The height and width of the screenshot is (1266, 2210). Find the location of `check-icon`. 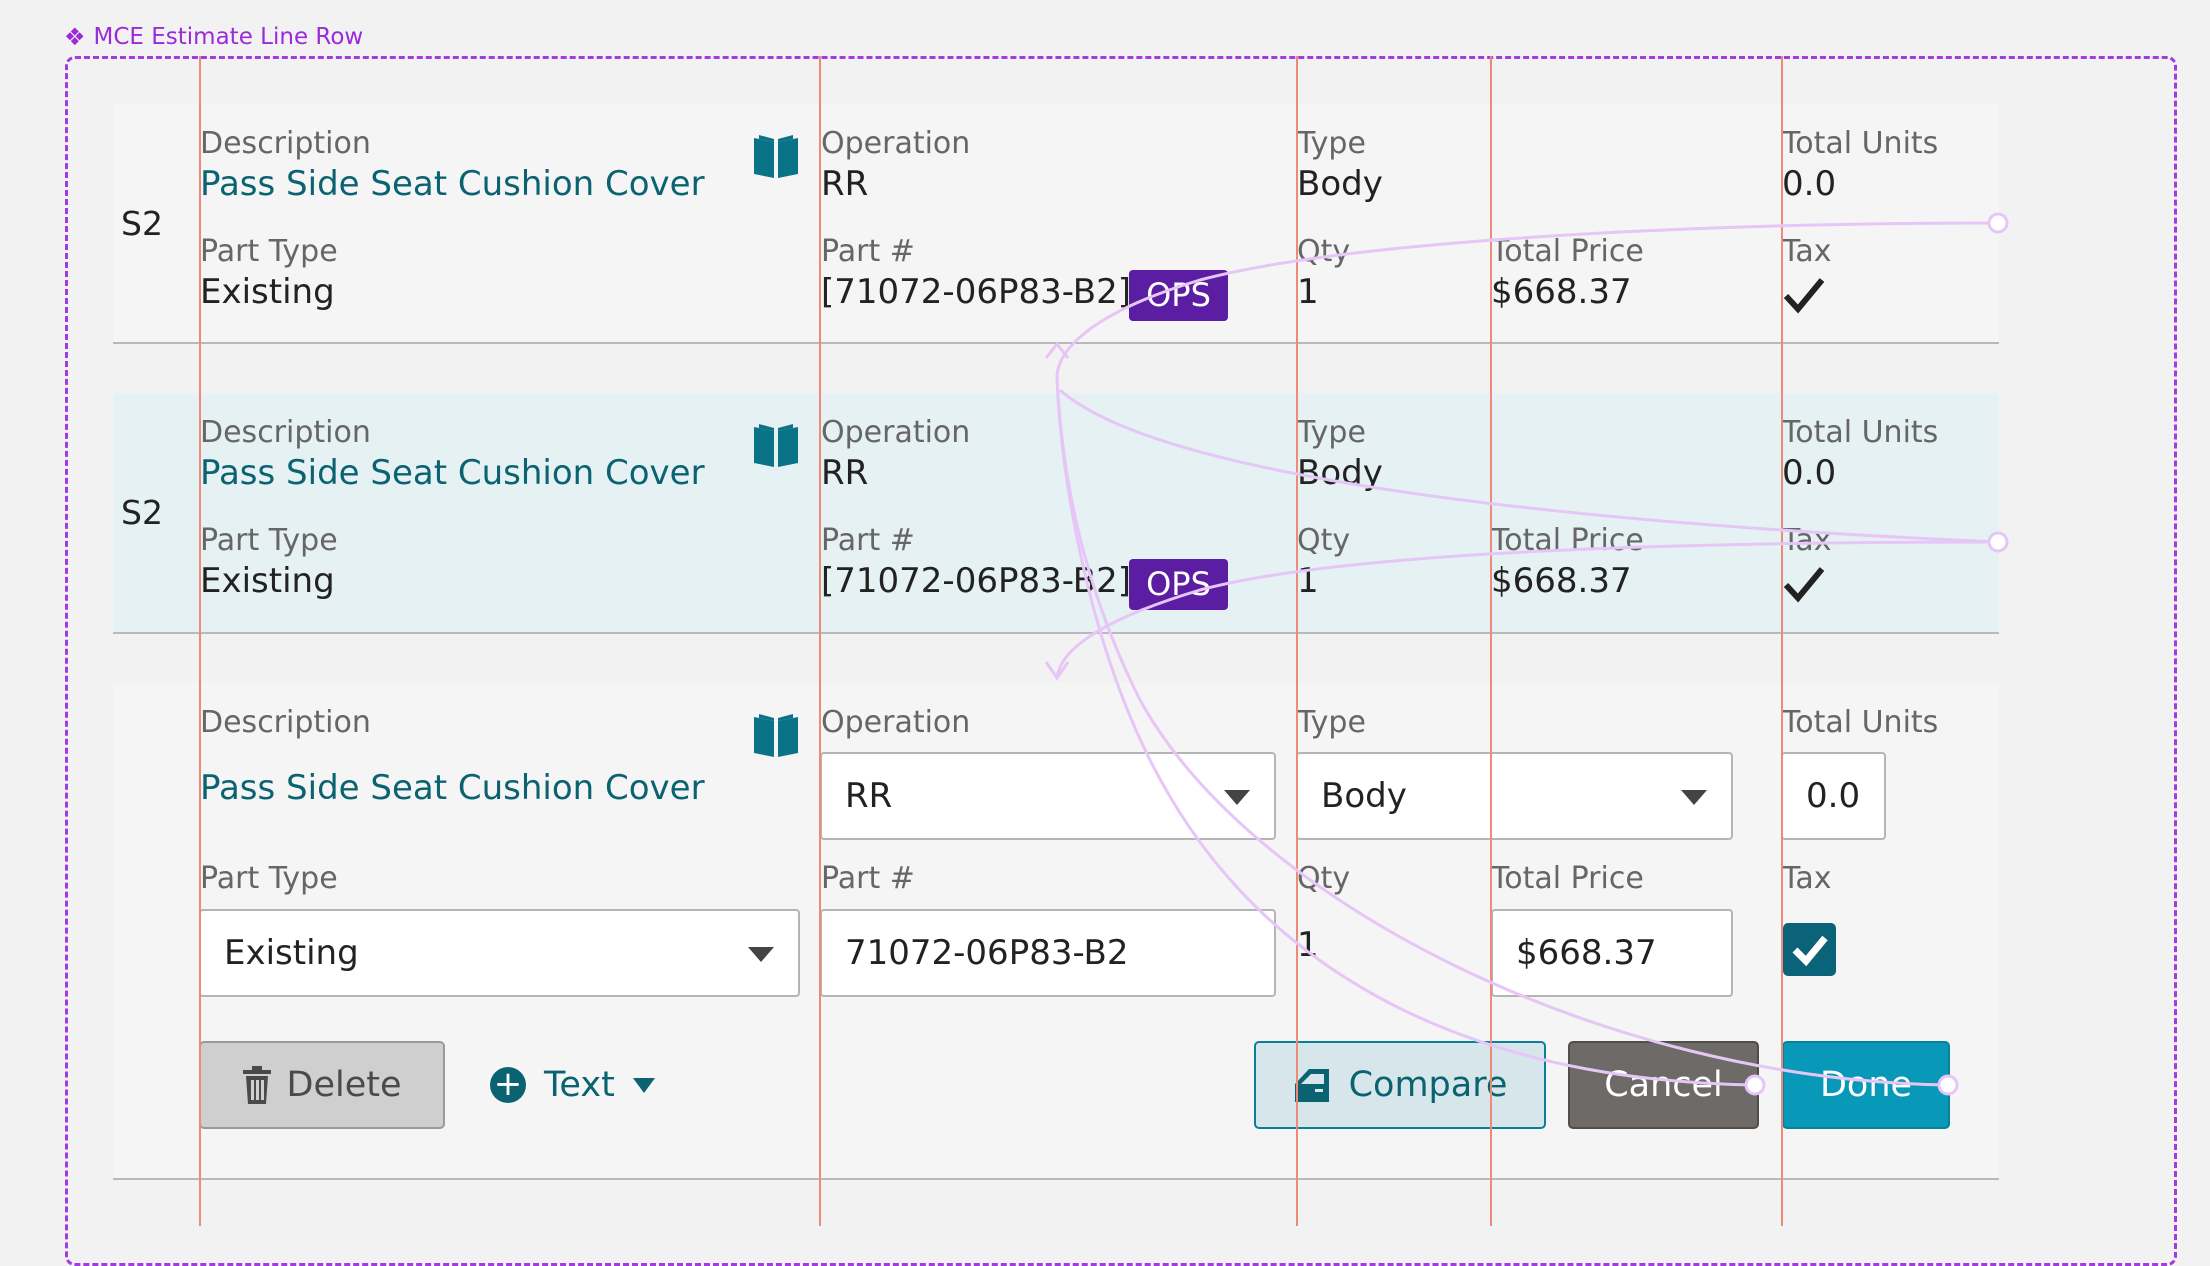

check-icon is located at coordinates (1810, 951).